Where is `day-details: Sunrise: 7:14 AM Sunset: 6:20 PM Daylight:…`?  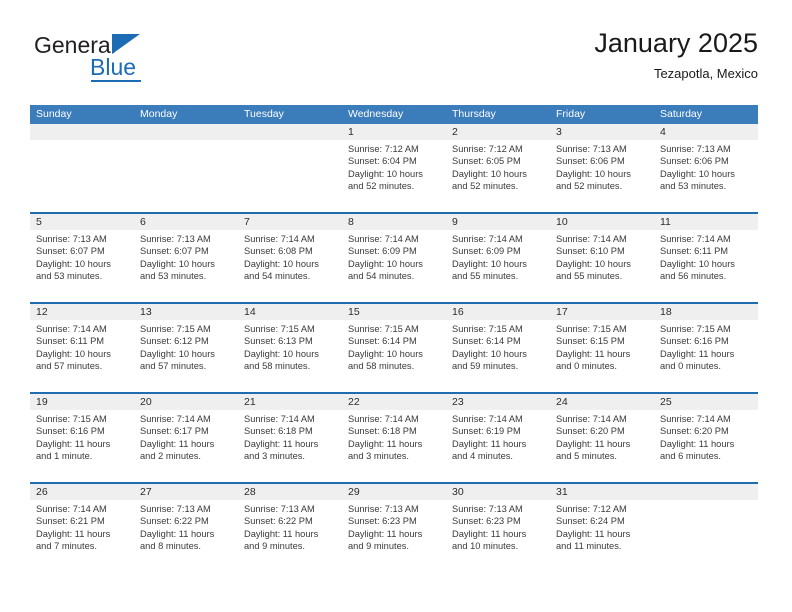 day-details: Sunrise: 7:14 AM Sunset: 6:20 PM Daylight:… is located at coordinates (602, 446).